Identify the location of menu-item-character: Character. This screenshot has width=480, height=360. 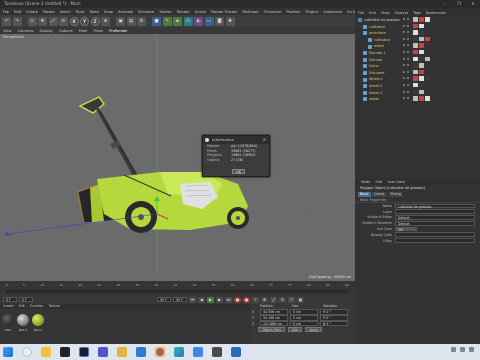
(273, 12).